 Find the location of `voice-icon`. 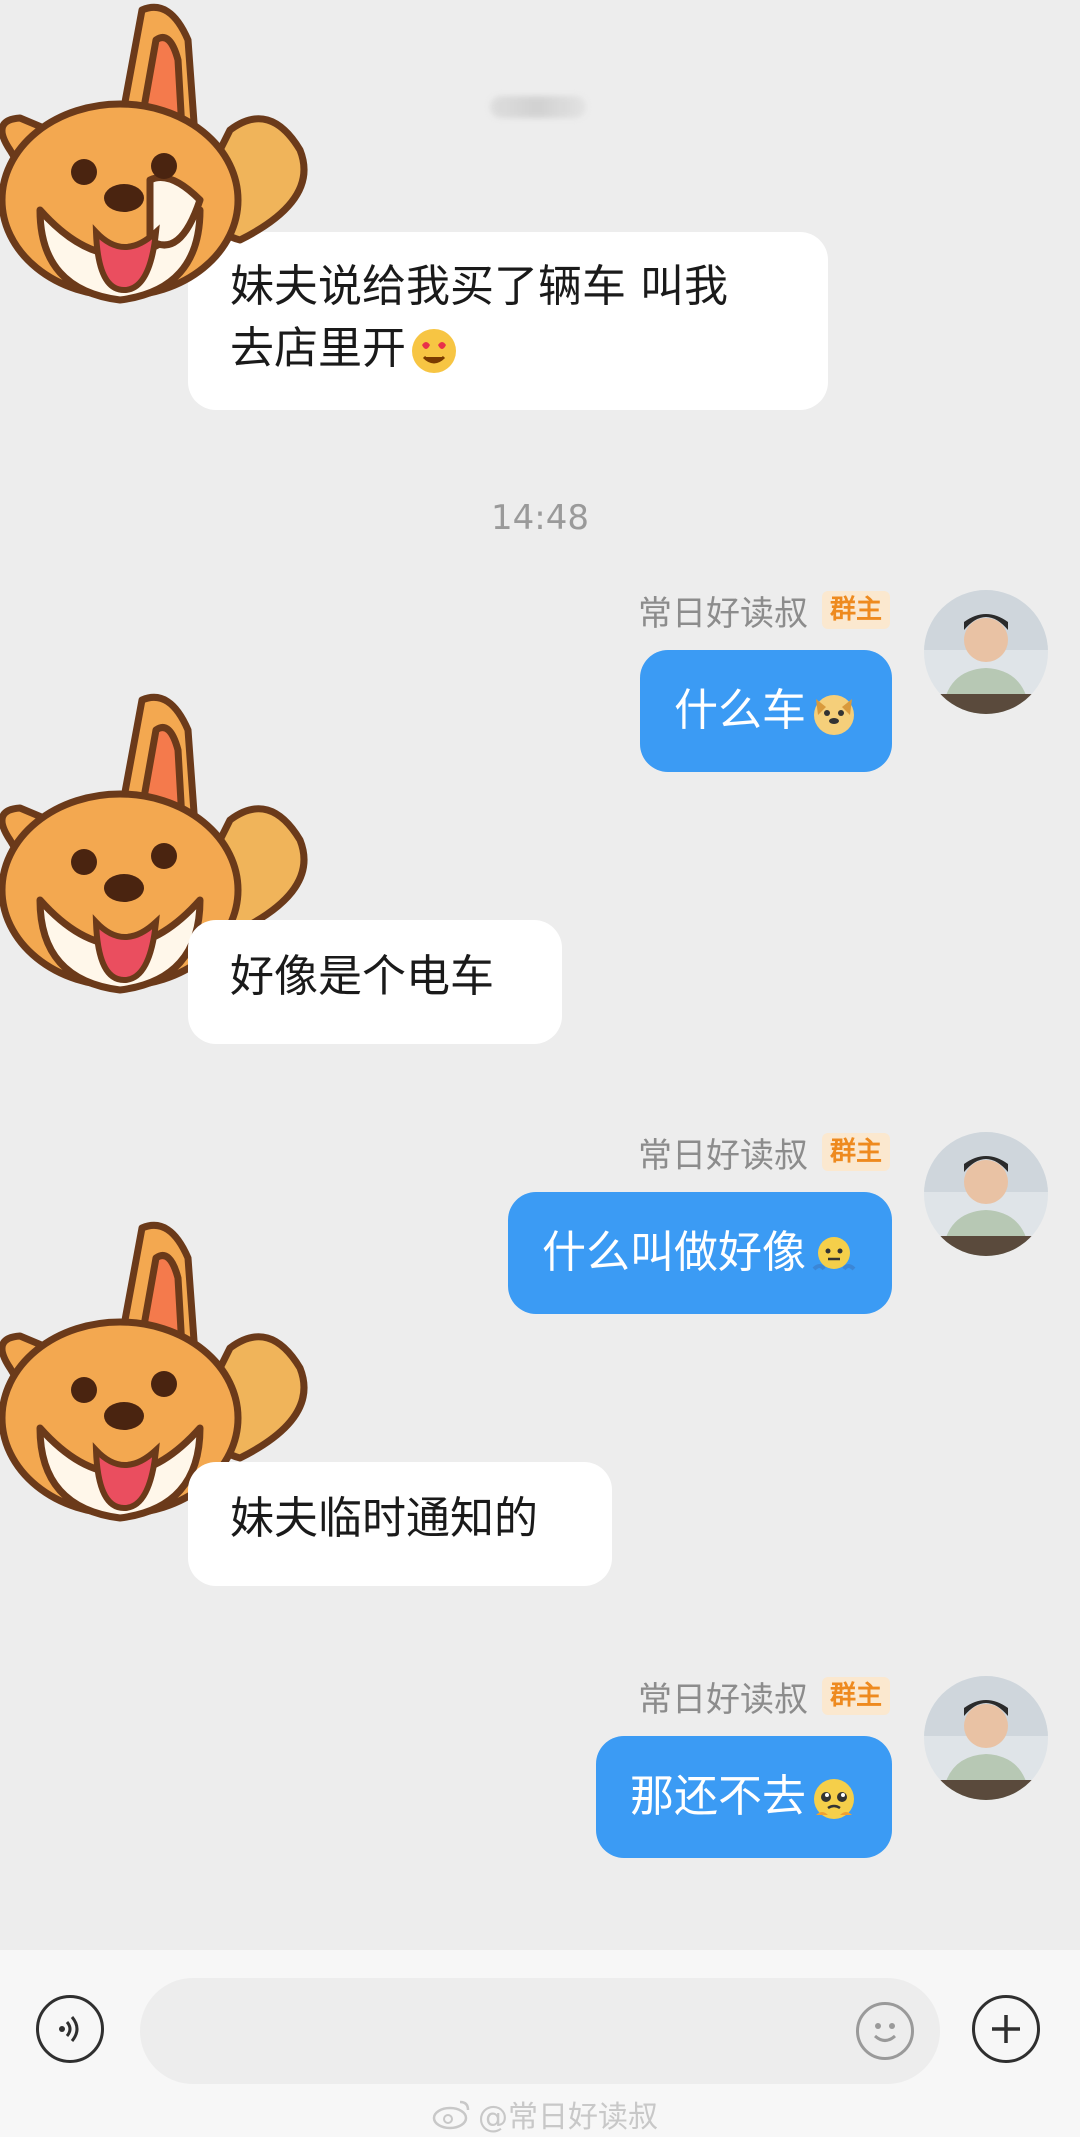

voice-icon is located at coordinates (69, 2029).